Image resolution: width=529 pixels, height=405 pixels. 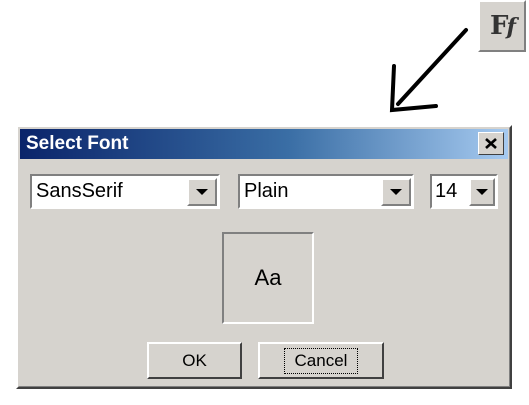 I want to click on cancel-button-label: Cancel, so click(x=321, y=360).